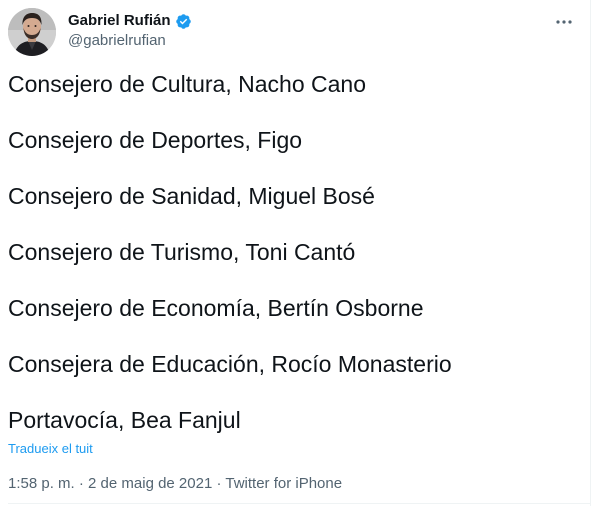 The height and width of the screenshot is (506, 593). I want to click on author-block: Gabriel Rufián @gabrielrufian, so click(130, 31).